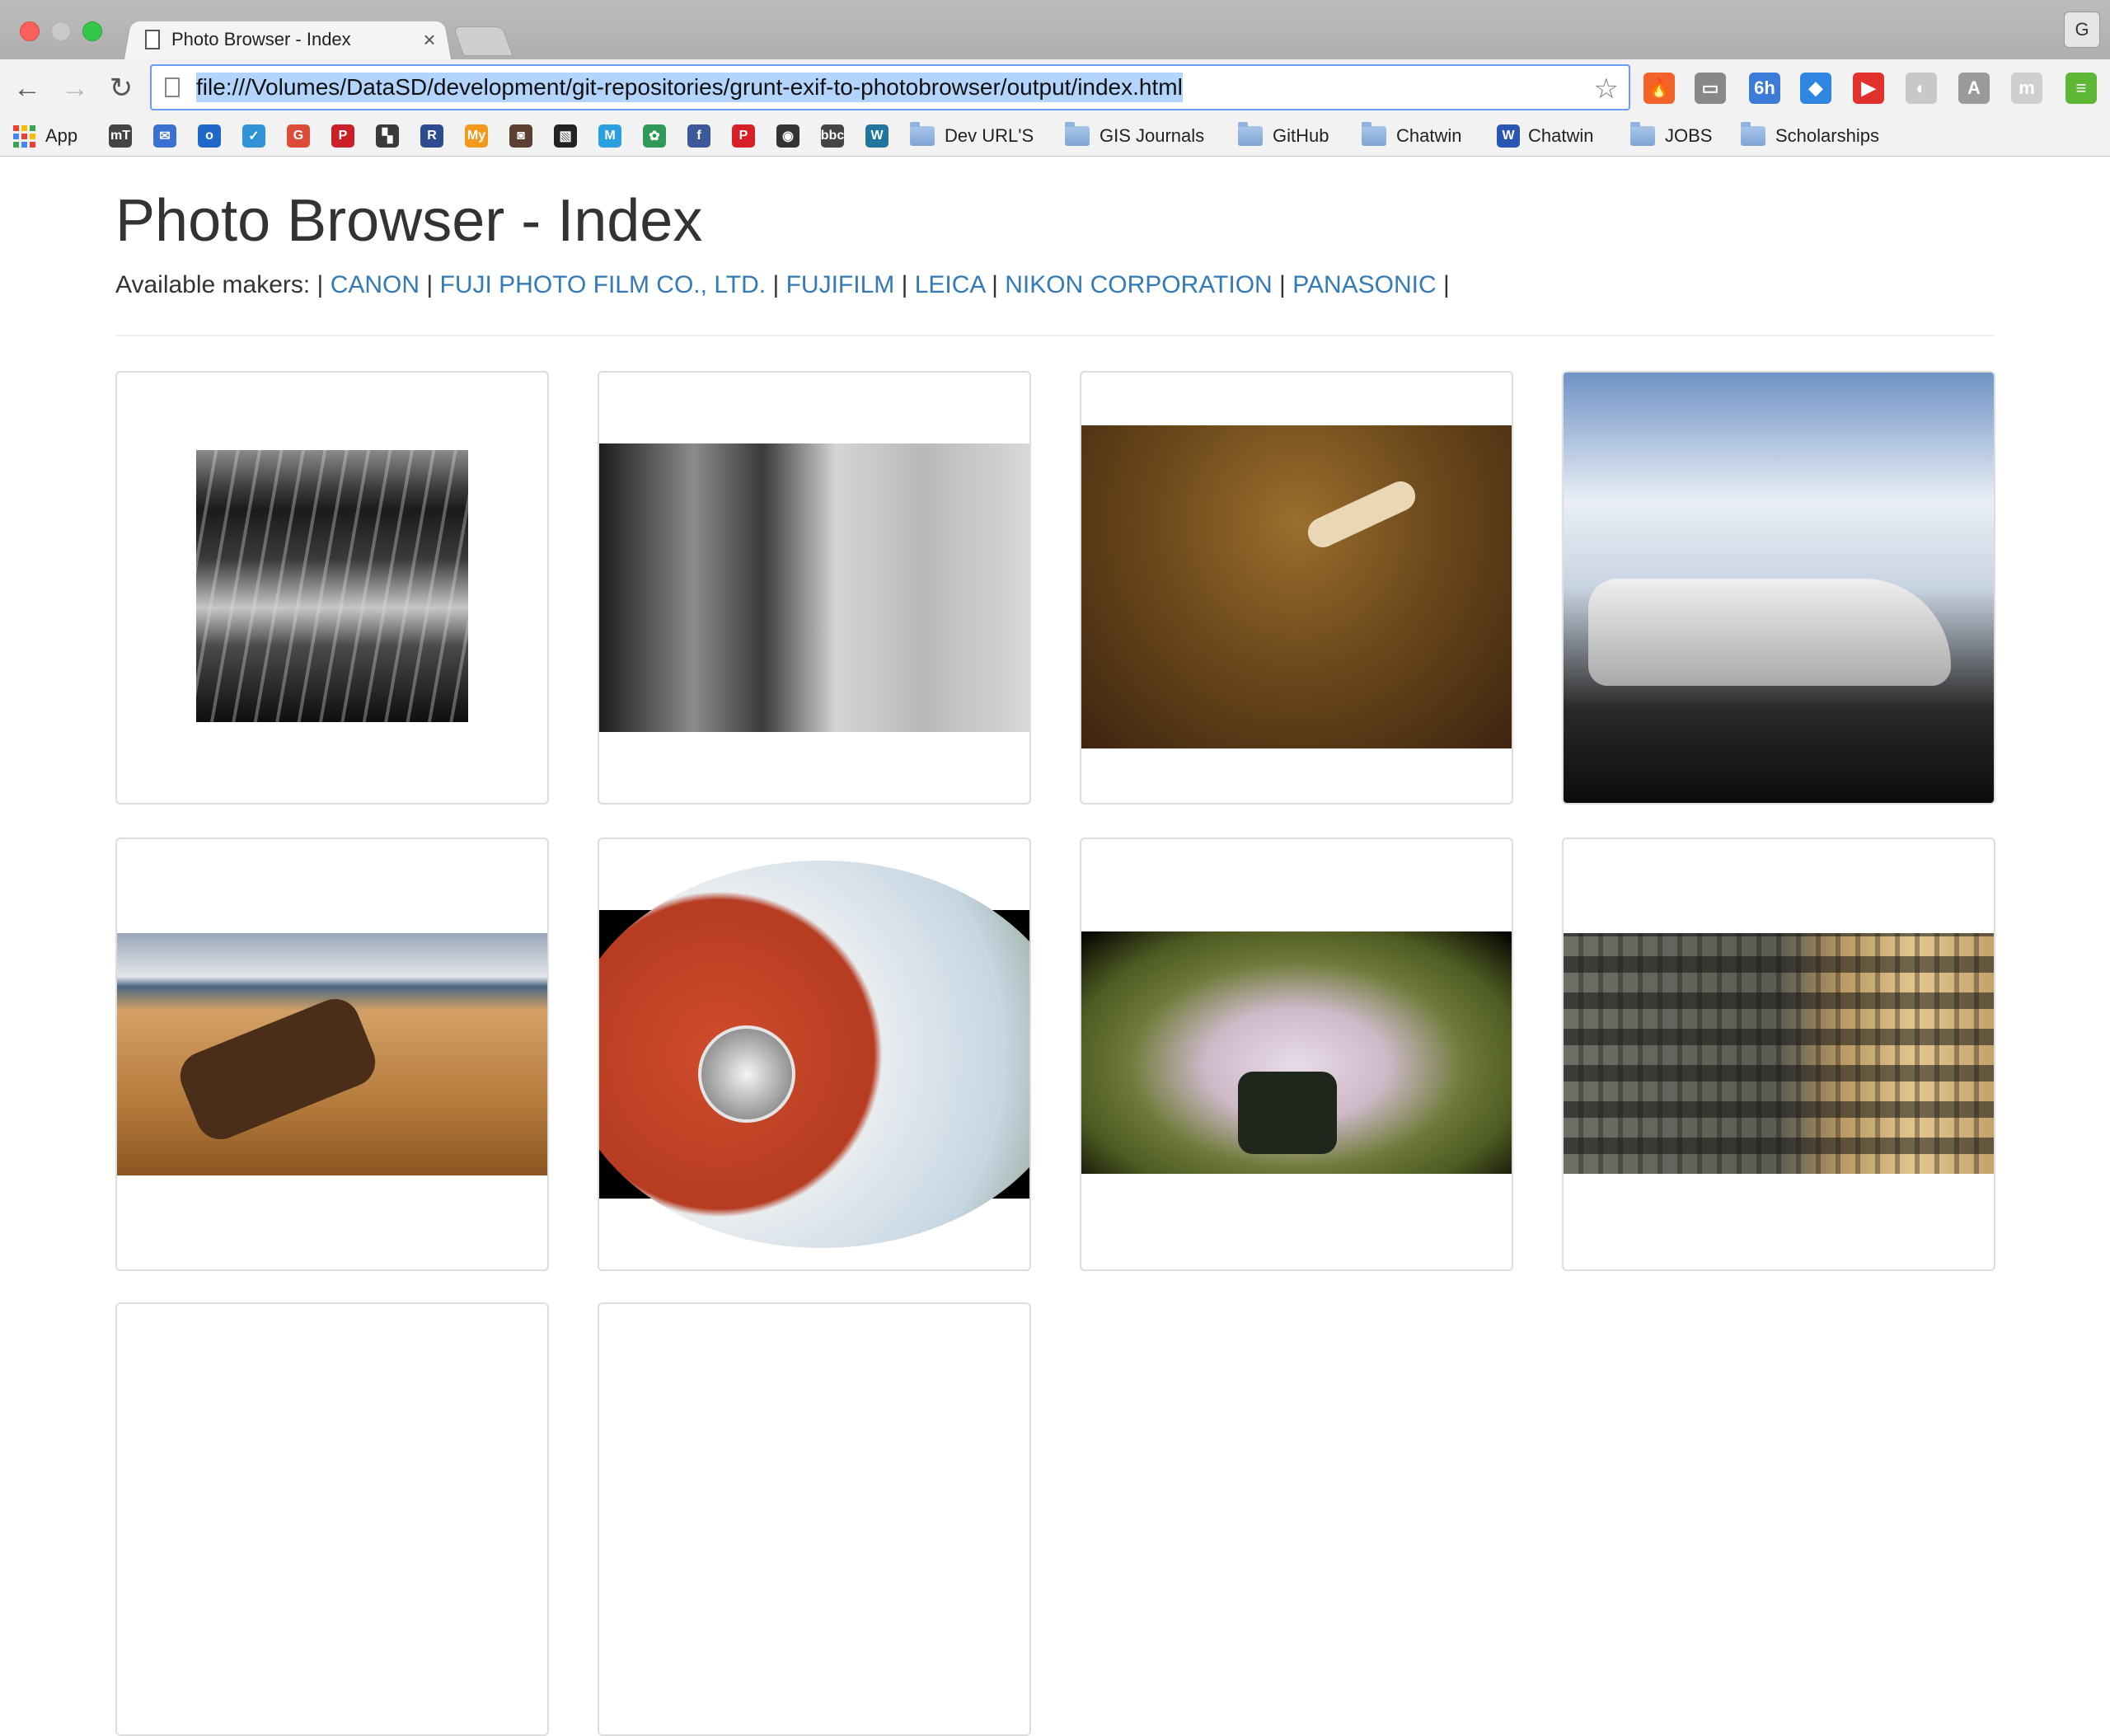  Describe the element at coordinates (343, 136) in the screenshot. I see `pinterest-icon: P` at that location.